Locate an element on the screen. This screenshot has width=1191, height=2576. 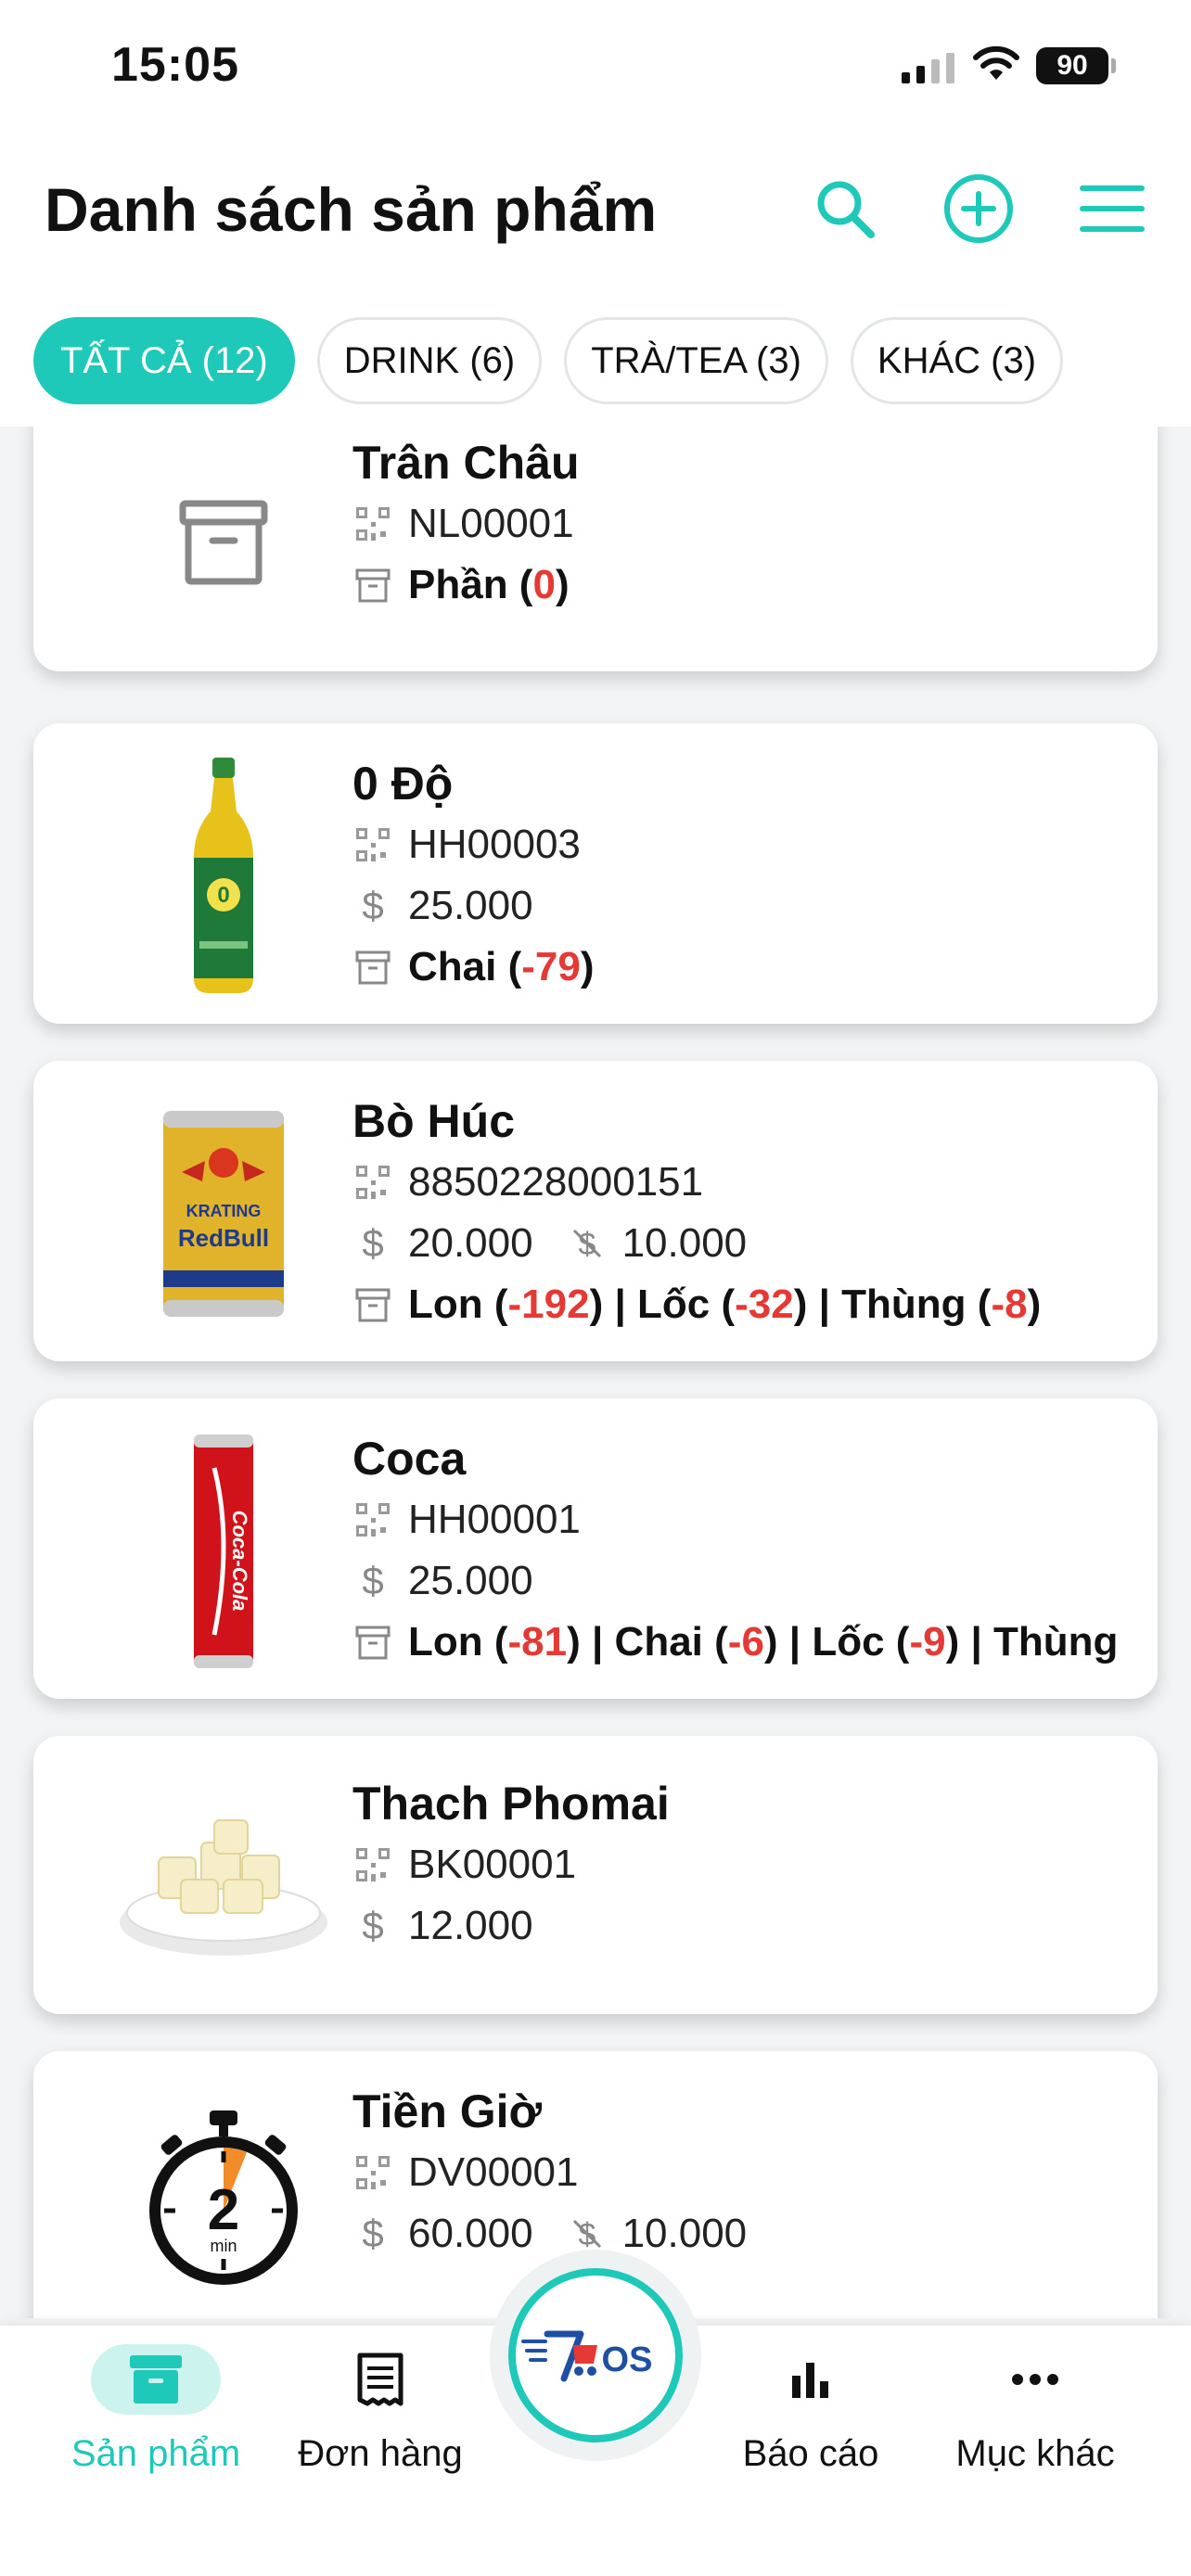
product-units: Lon (-81) | Chai (-6) | Lốc (-9) | Thùng is located at coordinates (764, 1641).